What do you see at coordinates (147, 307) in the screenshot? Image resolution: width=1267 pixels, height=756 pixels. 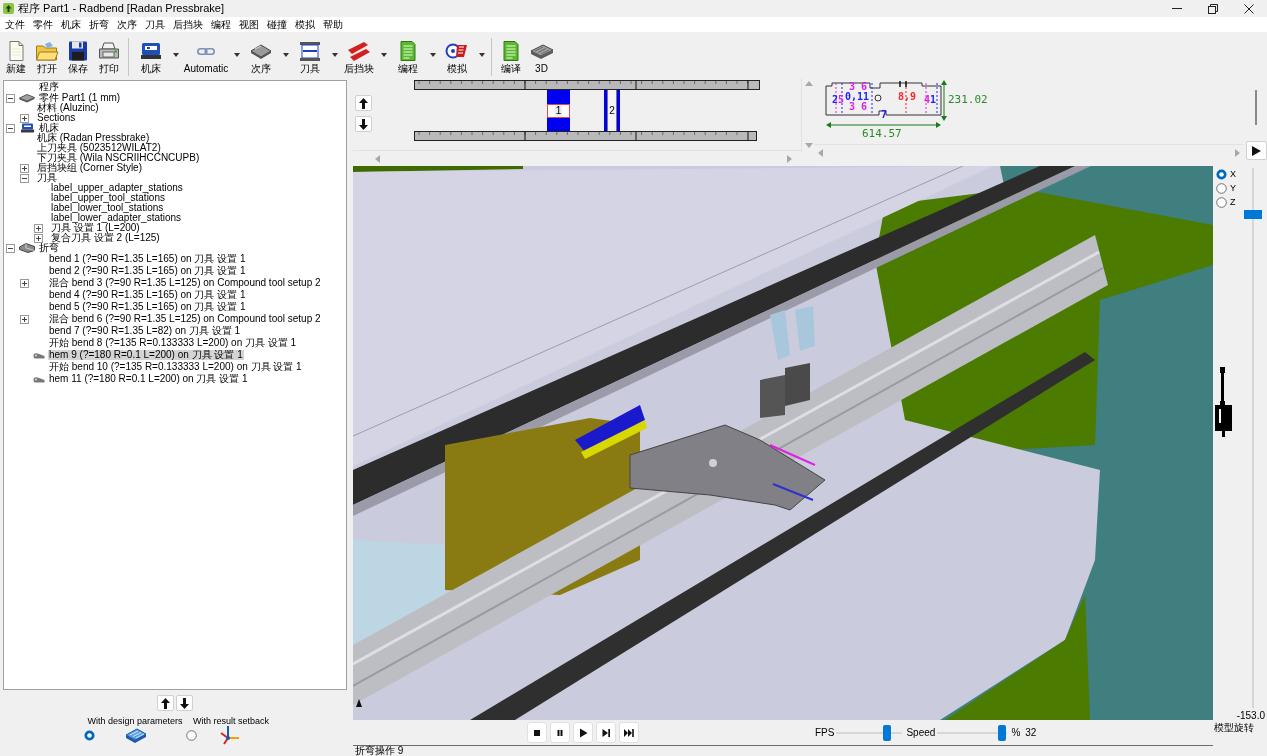 I see `tree-item: bend 5 (?=90 R=1.35 L=165) on 刀具 设置 1` at bounding box center [147, 307].